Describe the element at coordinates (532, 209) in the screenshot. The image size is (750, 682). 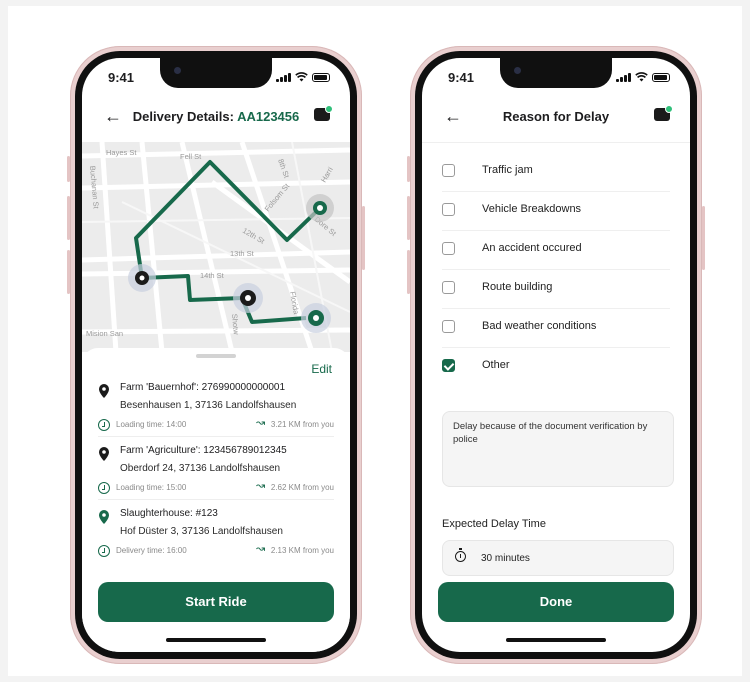
I see `reason-label: Vehicle Breakdowns` at that location.